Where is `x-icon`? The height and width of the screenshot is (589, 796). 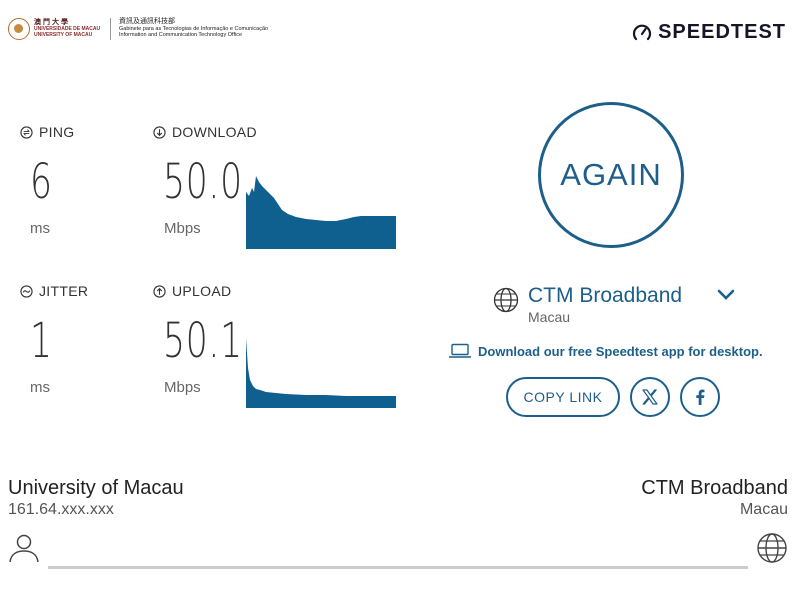
x-icon is located at coordinates (650, 397).